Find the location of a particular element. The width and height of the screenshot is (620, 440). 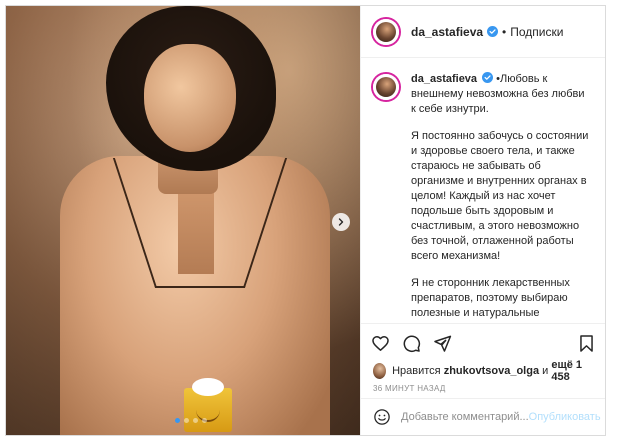

share-icon is located at coordinates (442, 343).